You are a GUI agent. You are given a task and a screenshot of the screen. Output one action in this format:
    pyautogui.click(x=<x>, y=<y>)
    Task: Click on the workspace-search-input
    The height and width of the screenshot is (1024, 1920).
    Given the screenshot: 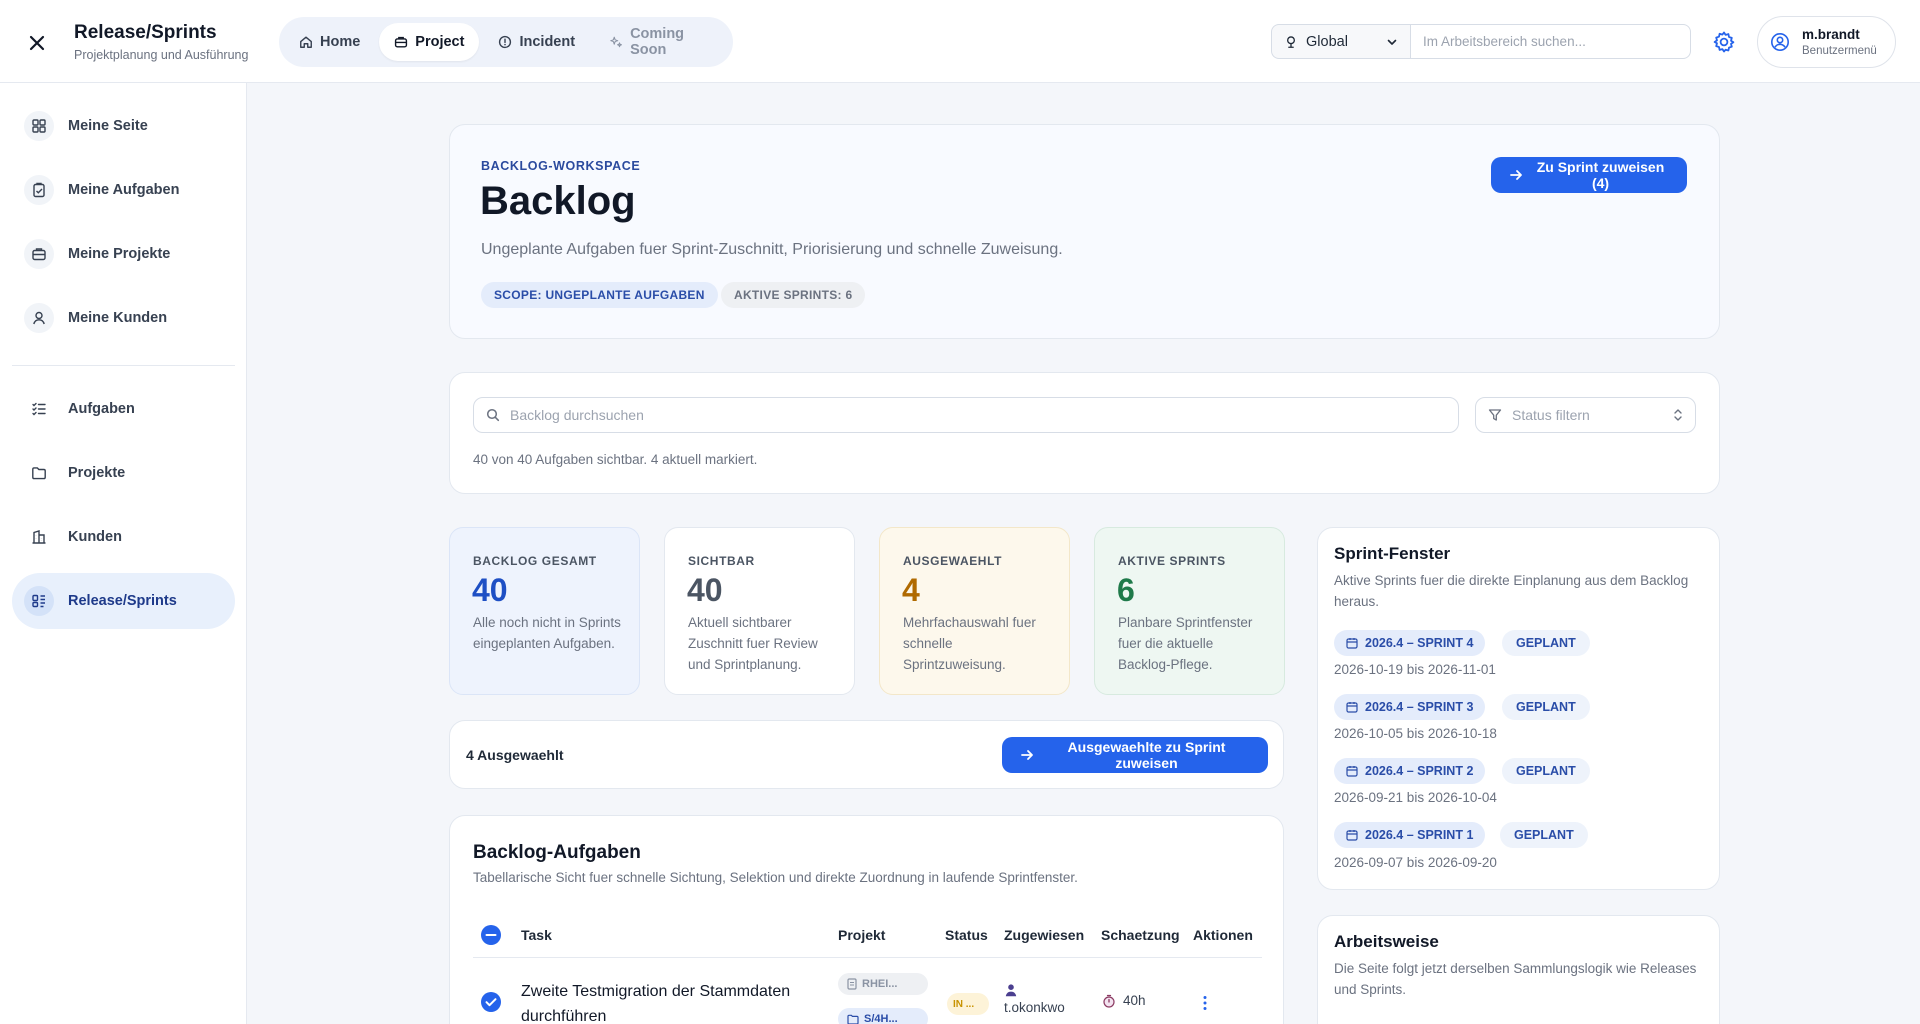 What is the action you would take?
    pyautogui.click(x=1550, y=41)
    